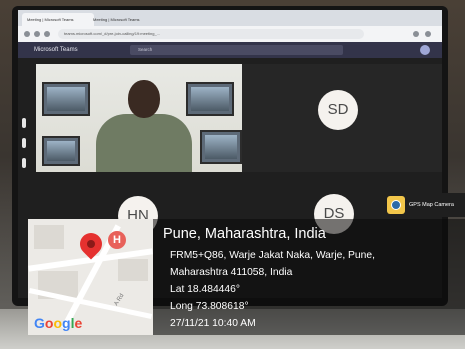 Image resolution: width=465 pixels, height=349 pixels. I want to click on location-map: H A Rd Google, so click(90, 277).